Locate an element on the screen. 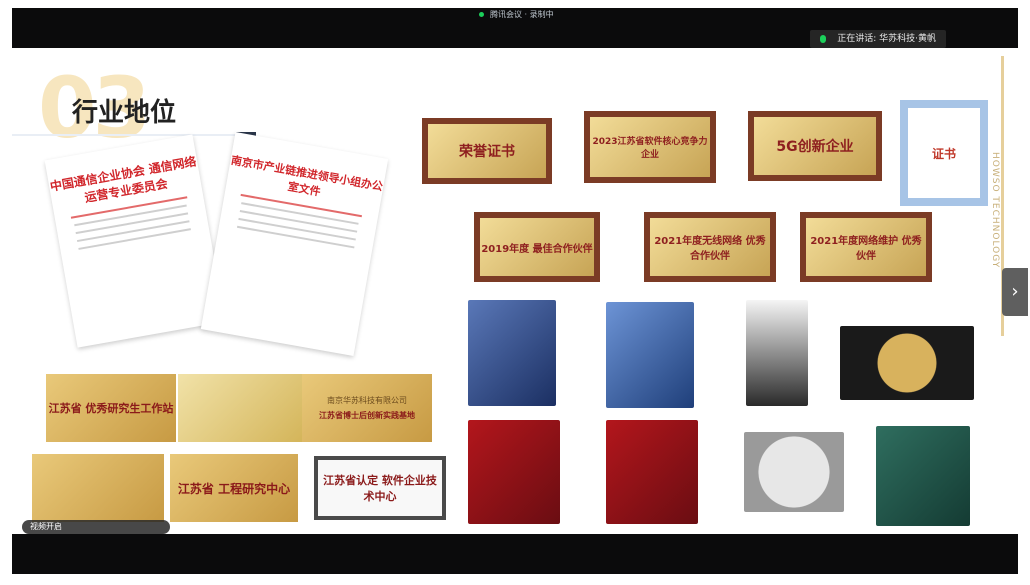 The height and width of the screenshot is (585, 1030). microphone-icon is located at coordinates (823, 38).